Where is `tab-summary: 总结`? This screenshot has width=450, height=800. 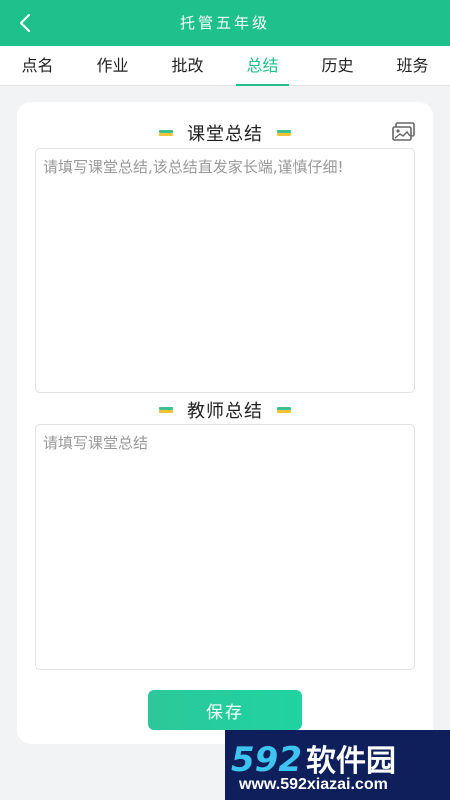 tab-summary: 总结 is located at coordinates (262, 66).